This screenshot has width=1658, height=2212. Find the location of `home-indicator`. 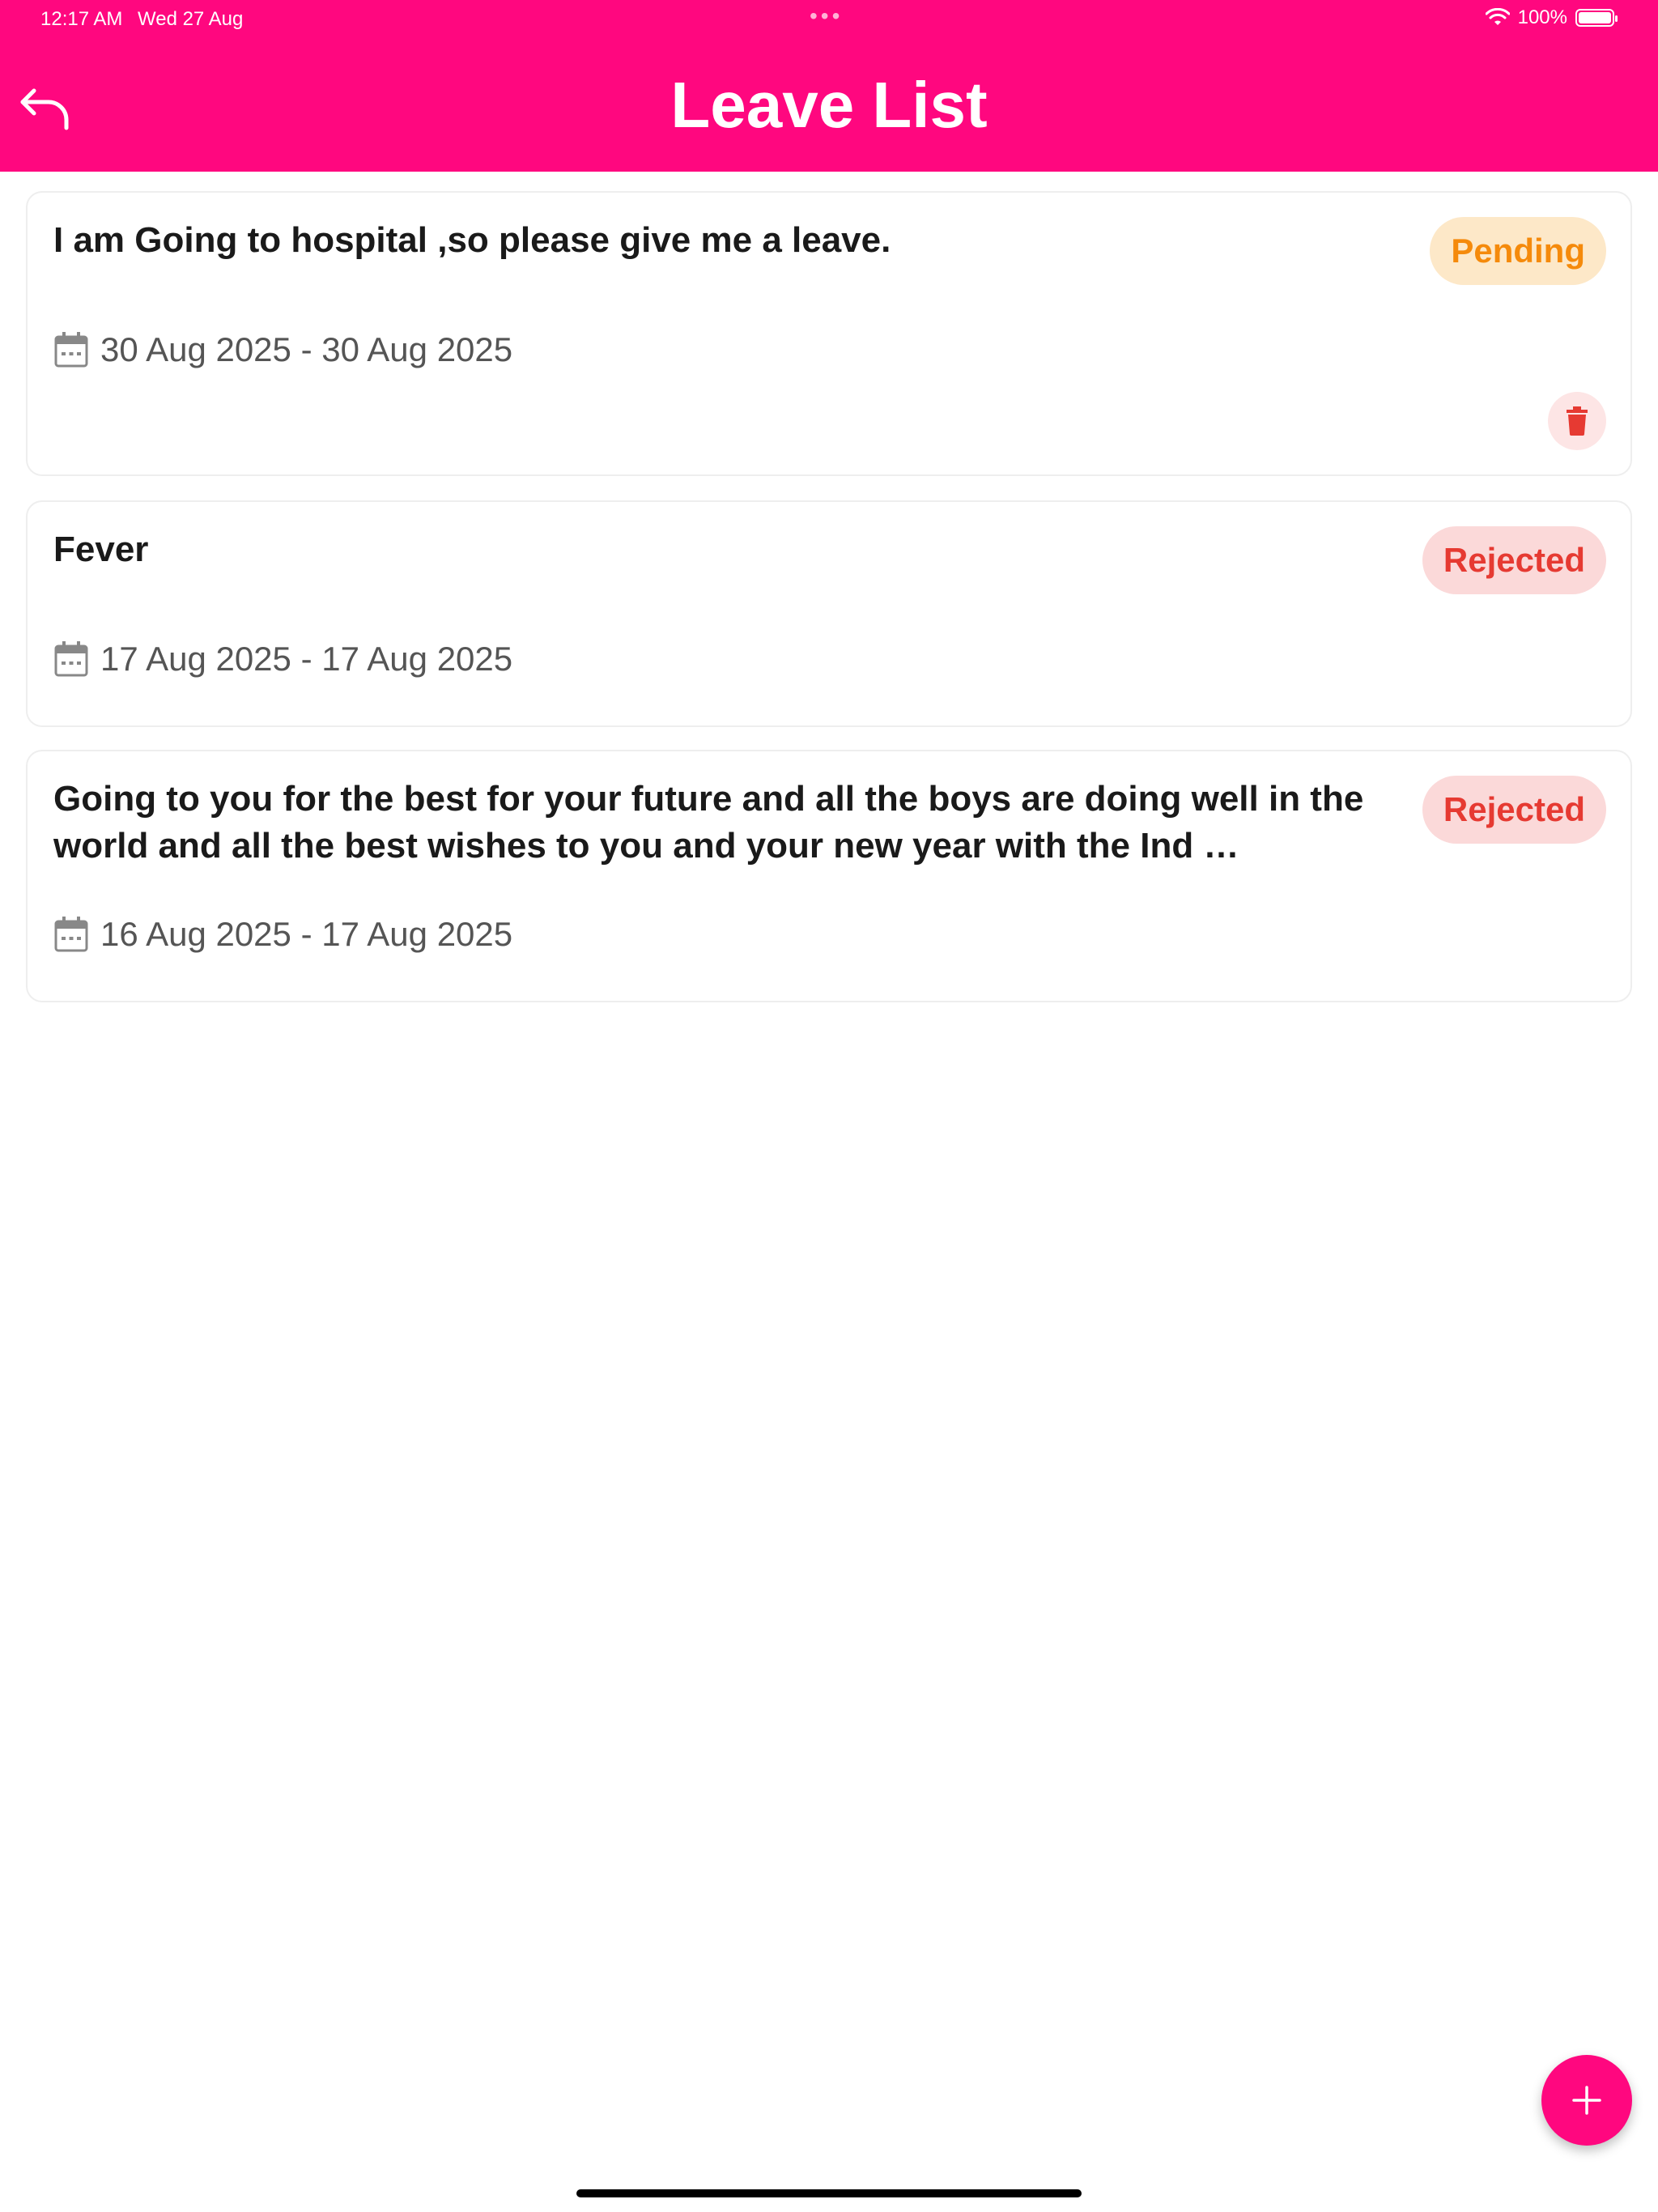

home-indicator is located at coordinates (829, 2193).